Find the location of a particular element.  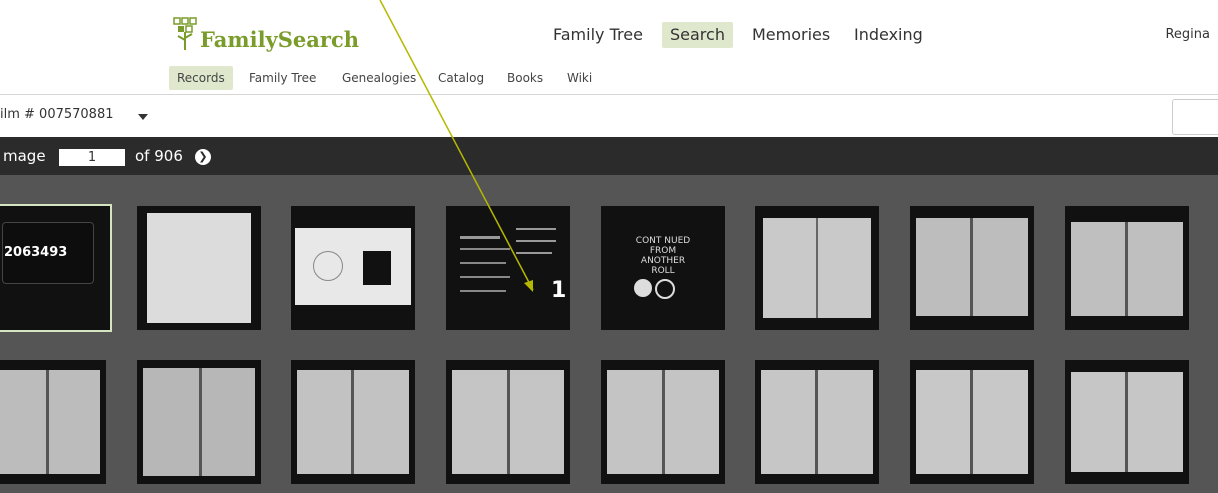

film-bar: ilm # 007570881 is located at coordinates (609, 116).